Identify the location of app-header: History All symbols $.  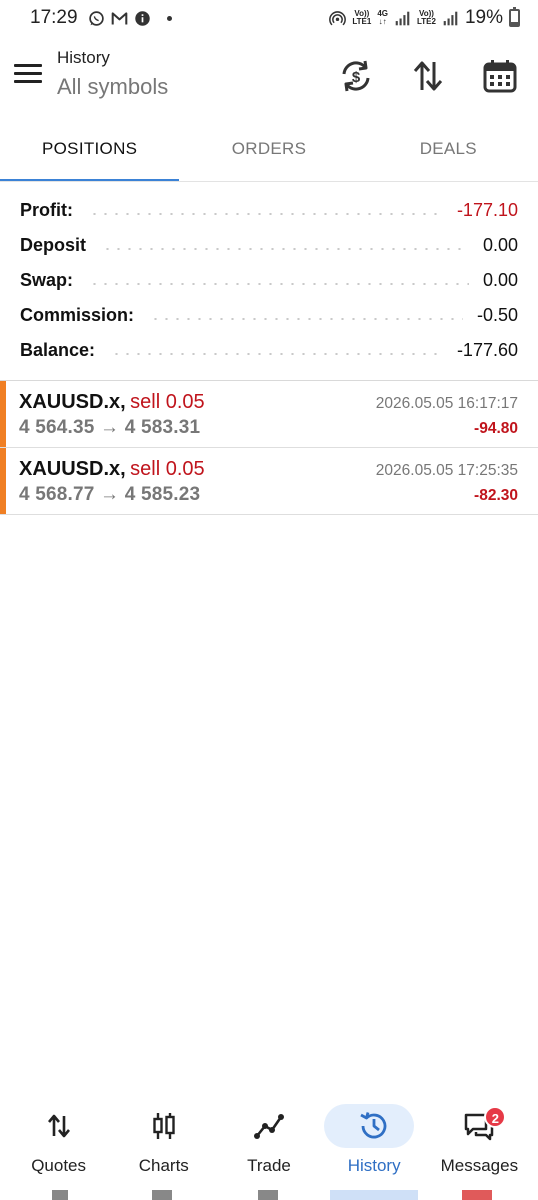
(269, 78).